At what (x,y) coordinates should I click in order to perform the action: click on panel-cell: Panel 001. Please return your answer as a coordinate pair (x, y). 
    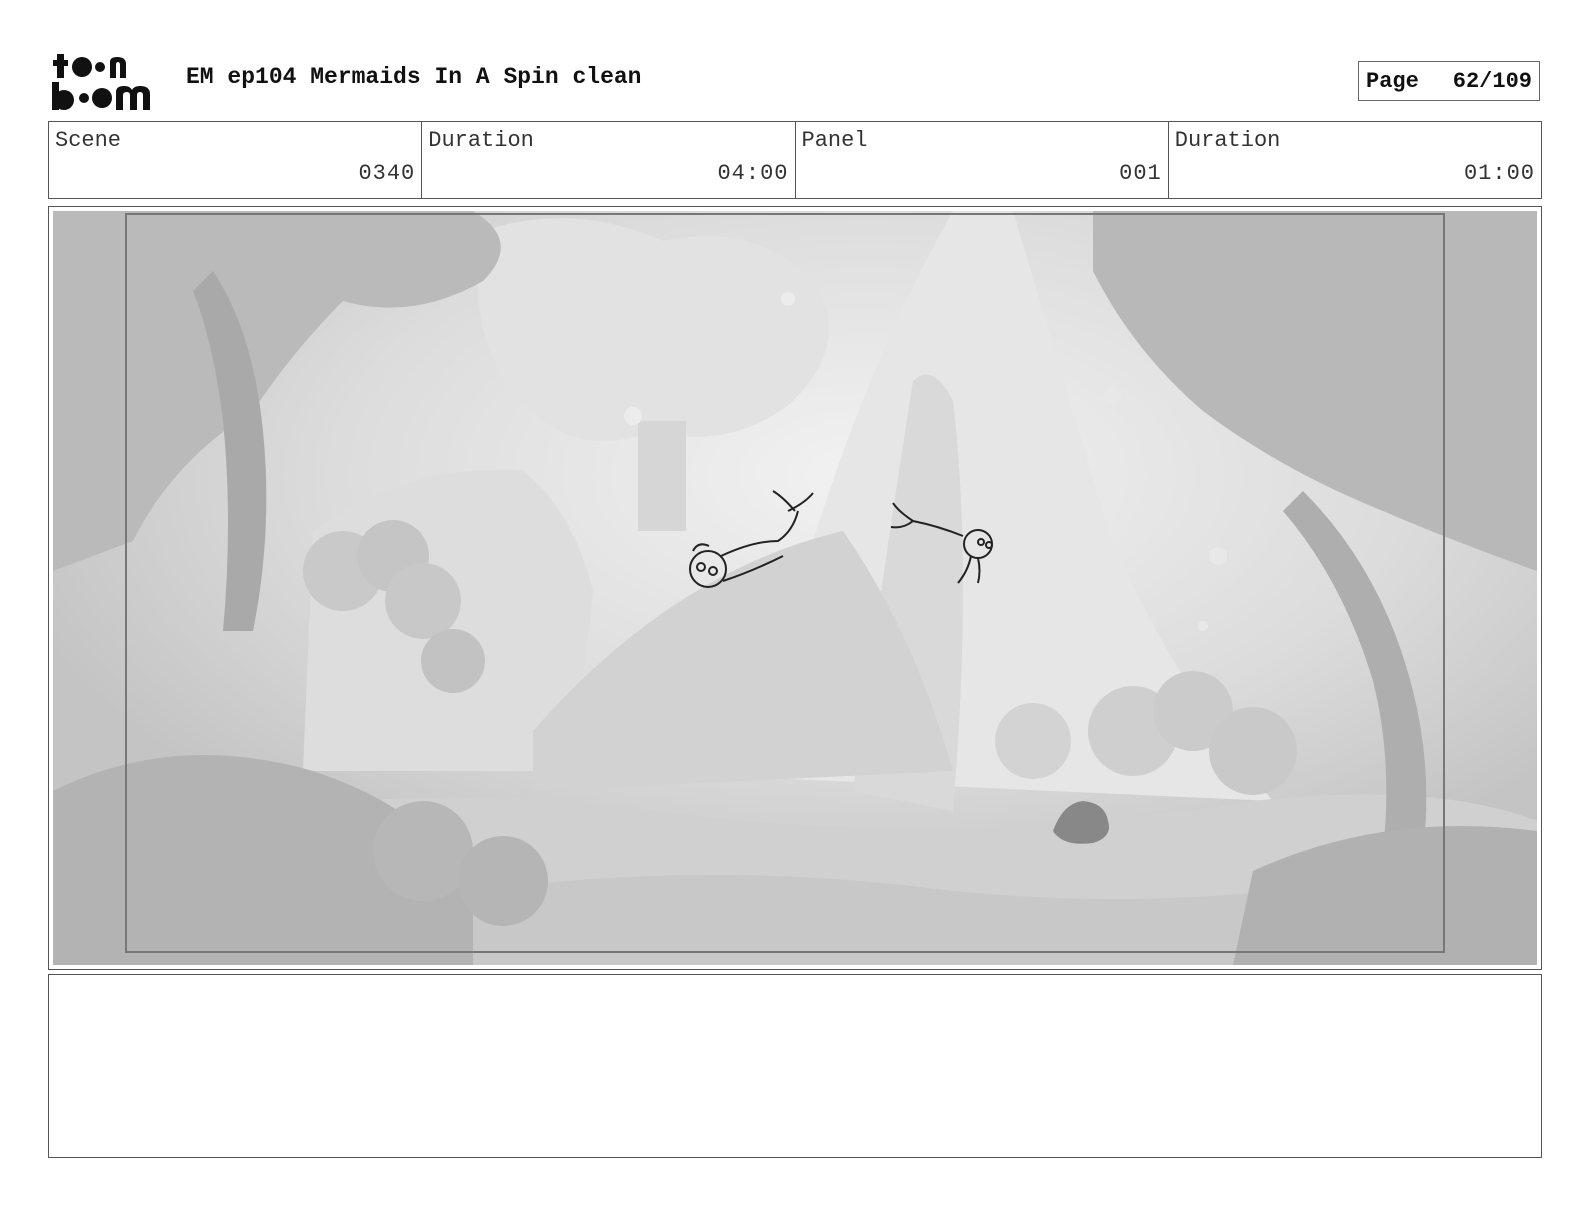
    Looking at the image, I should click on (982, 160).